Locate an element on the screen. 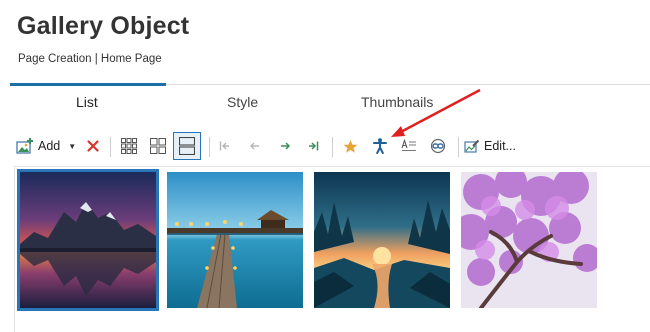 The image size is (650, 332). link-icon is located at coordinates (438, 146).